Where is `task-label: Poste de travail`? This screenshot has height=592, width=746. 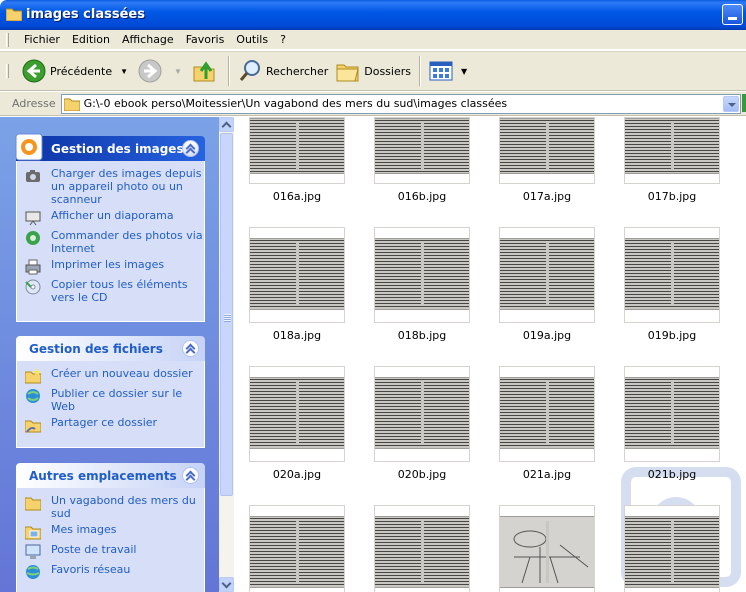
task-label: Poste de travail is located at coordinates (94, 549).